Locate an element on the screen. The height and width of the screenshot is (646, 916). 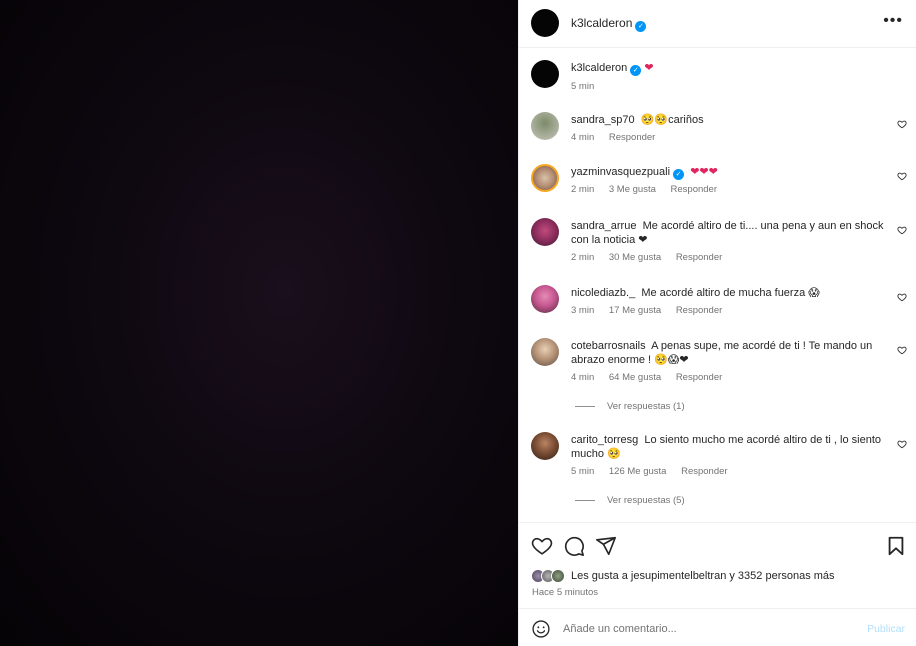
liker-avatar is located at coordinates (558, 576).